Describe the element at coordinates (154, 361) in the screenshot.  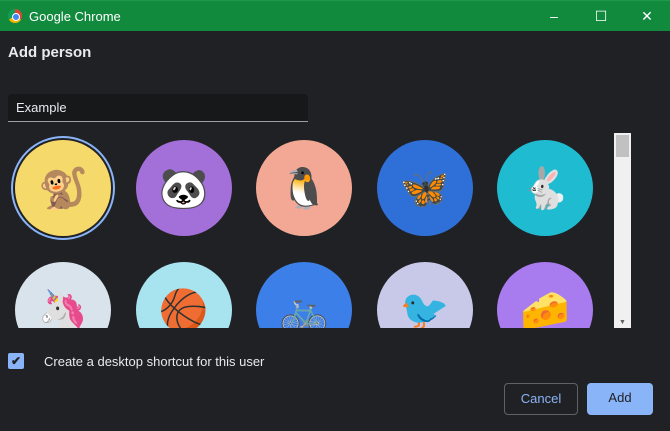
I see `shortcut-label: Create a desktop shortcut for this user` at that location.